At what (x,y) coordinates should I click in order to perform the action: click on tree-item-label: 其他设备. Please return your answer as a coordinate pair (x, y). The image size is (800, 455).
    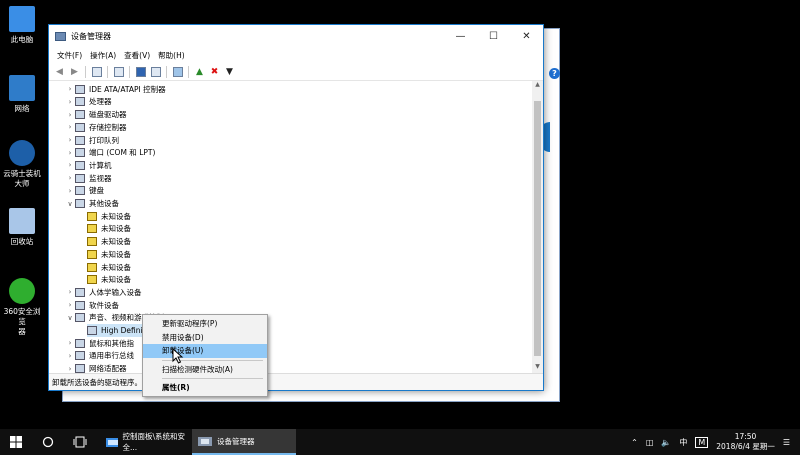
    Looking at the image, I should click on (104, 204).